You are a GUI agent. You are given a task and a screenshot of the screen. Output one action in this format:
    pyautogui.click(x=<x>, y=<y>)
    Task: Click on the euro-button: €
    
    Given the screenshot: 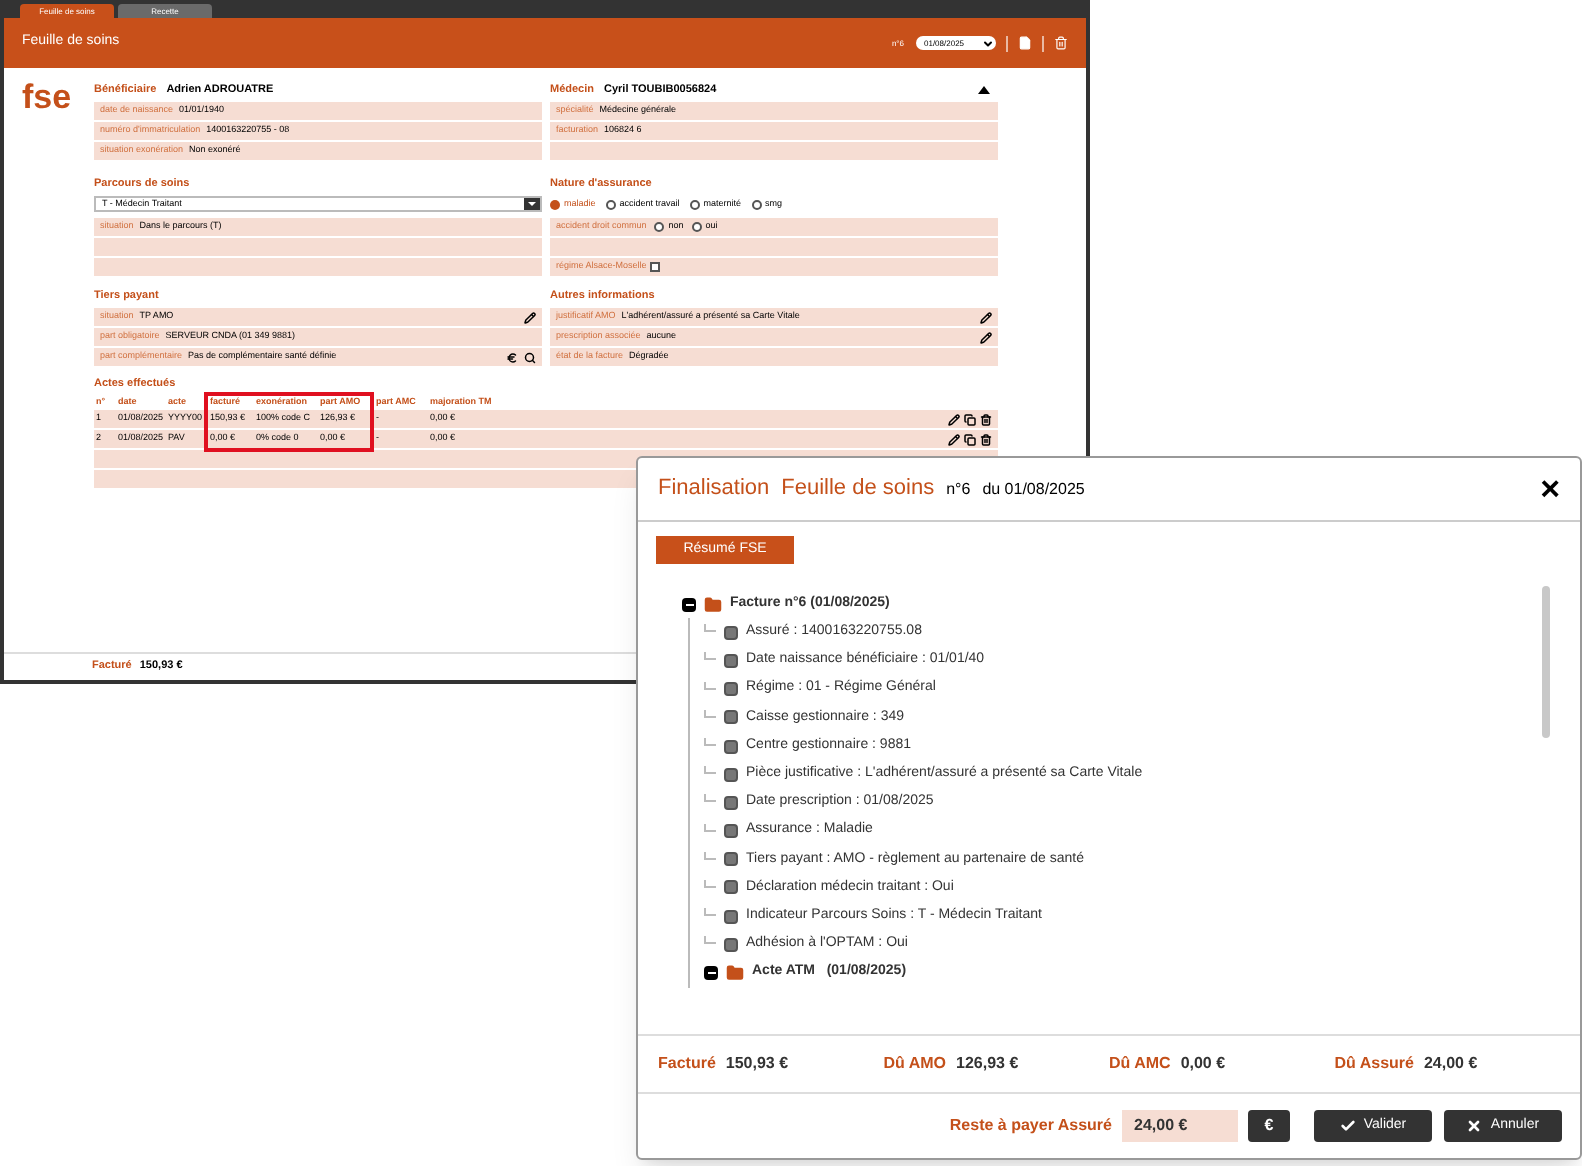 What is the action you would take?
    pyautogui.click(x=1269, y=1126)
    